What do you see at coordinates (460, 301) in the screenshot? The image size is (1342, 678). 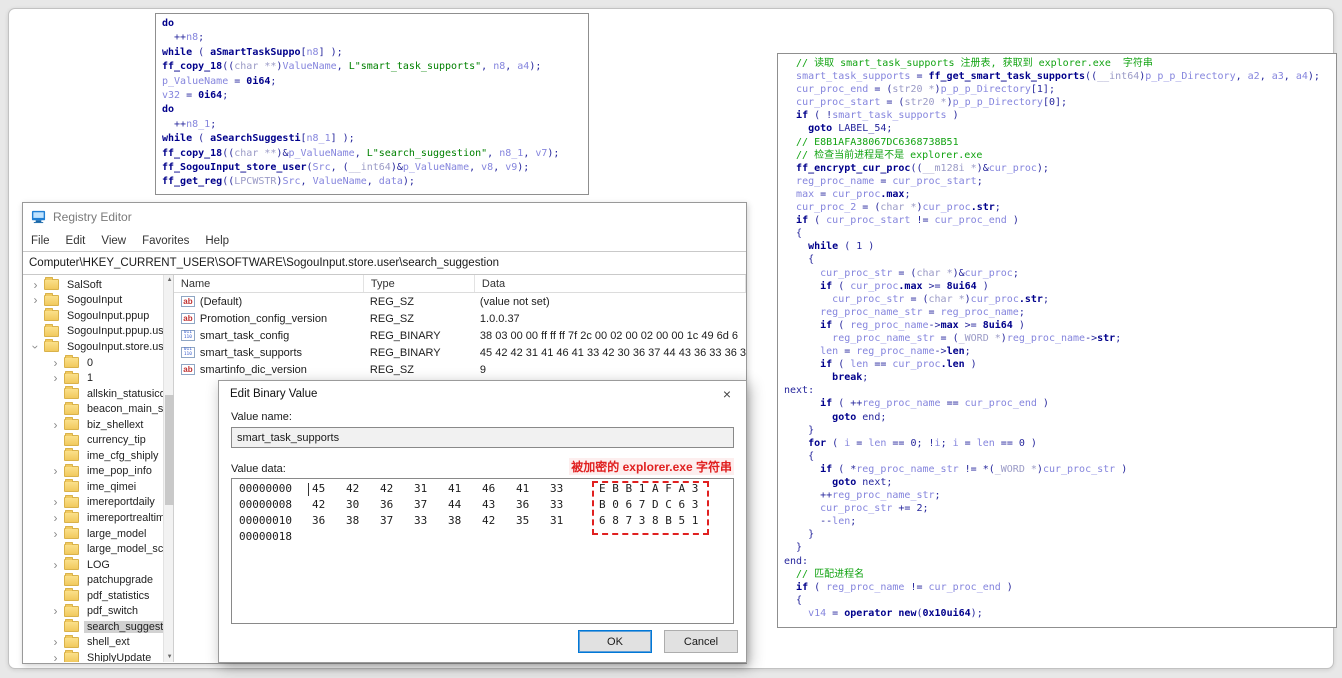 I see `registry-value-row: ab (Default) REG_SZ (value not set)` at bounding box center [460, 301].